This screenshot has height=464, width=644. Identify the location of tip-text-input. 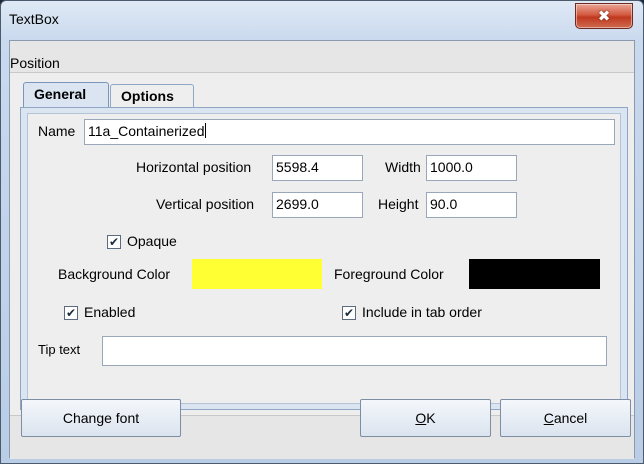
(354, 351).